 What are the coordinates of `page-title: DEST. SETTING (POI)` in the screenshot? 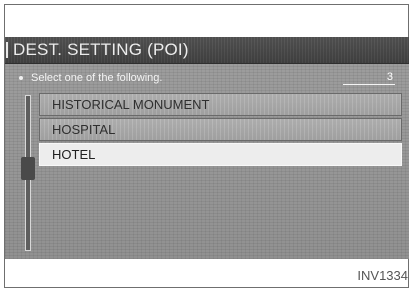 It's located at (101, 49).